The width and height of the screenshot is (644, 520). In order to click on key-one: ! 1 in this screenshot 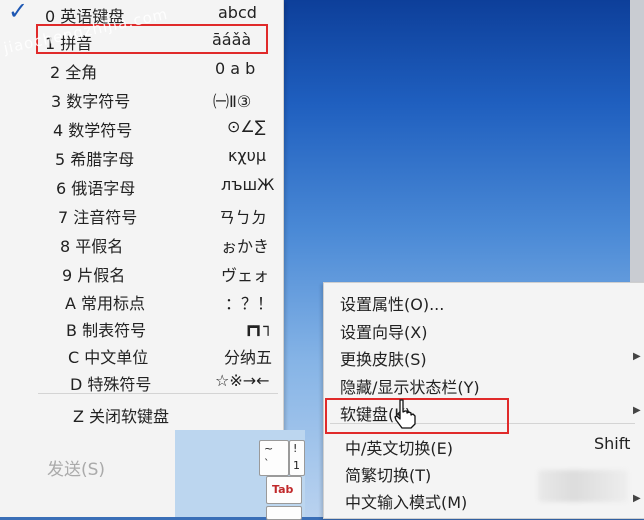, I will do `click(297, 458)`.